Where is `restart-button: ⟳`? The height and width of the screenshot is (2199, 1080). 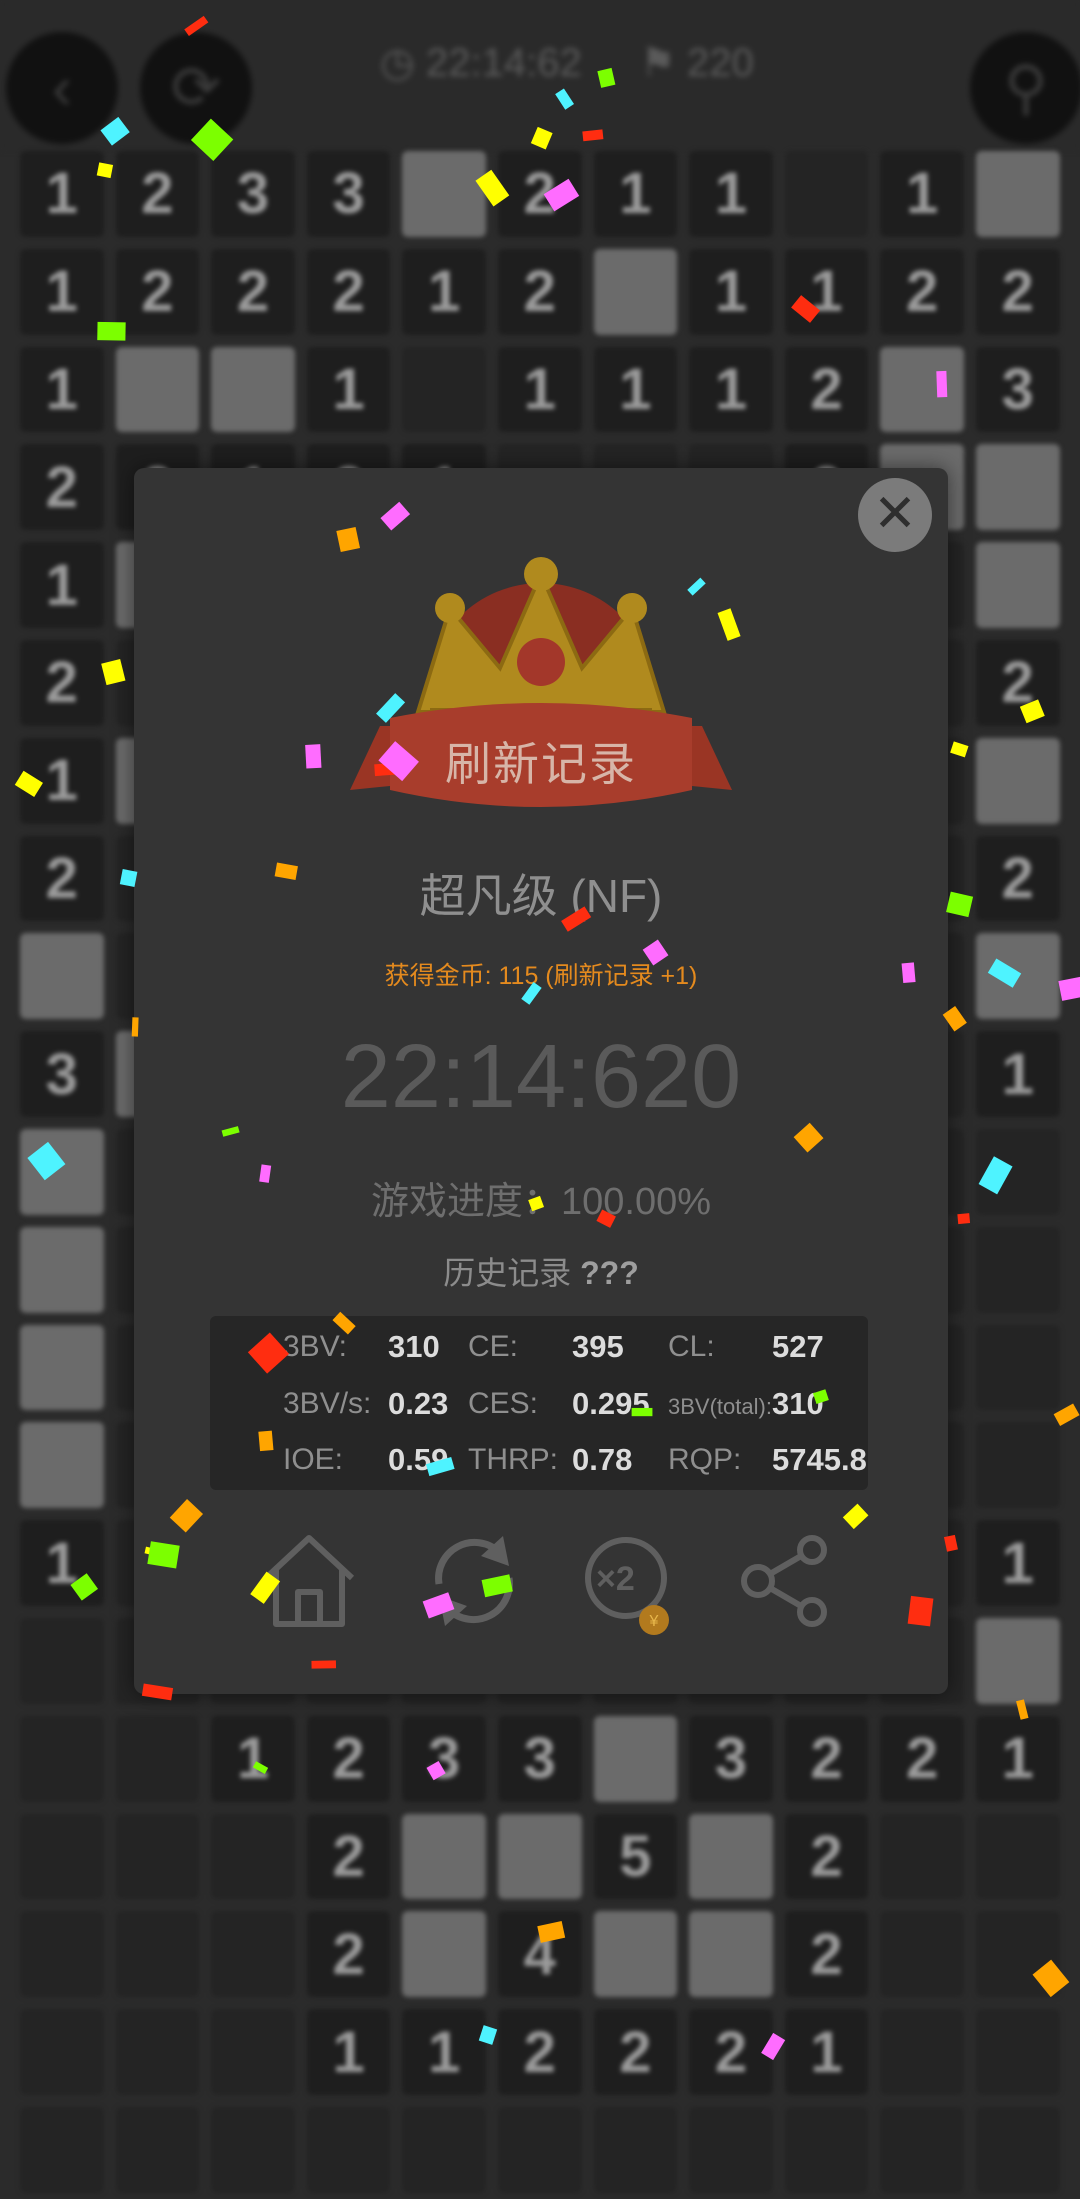
restart-button: ⟳ is located at coordinates (196, 88).